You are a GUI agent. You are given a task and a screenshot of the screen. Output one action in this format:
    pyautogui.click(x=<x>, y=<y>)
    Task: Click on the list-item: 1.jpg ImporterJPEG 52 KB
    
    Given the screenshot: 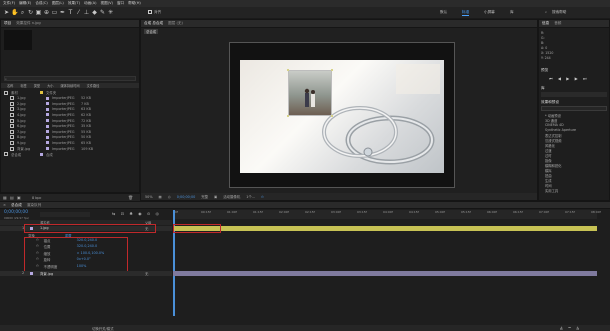 What is the action you would take?
    pyautogui.click(x=50, y=98)
    